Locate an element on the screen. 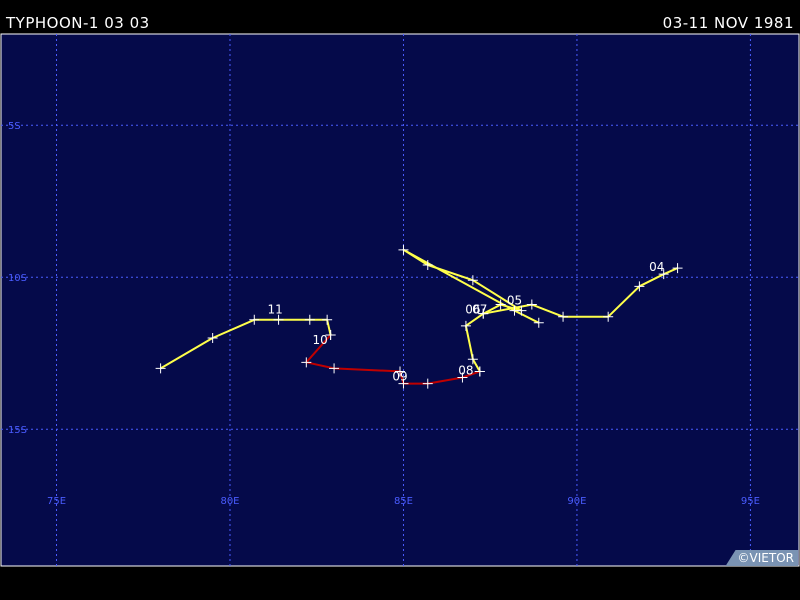  longitude-label: 75E is located at coordinates (56, 501).